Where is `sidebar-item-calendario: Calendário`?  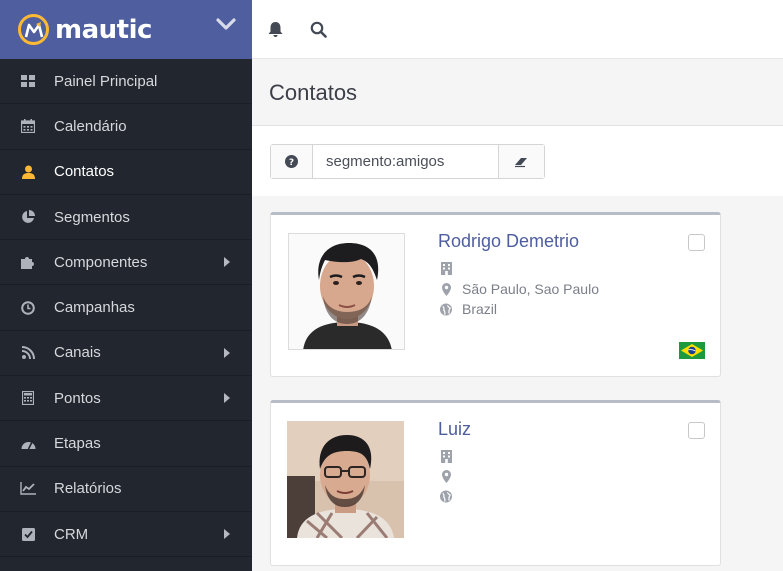 sidebar-item-calendario: Calendário is located at coordinates (126, 127).